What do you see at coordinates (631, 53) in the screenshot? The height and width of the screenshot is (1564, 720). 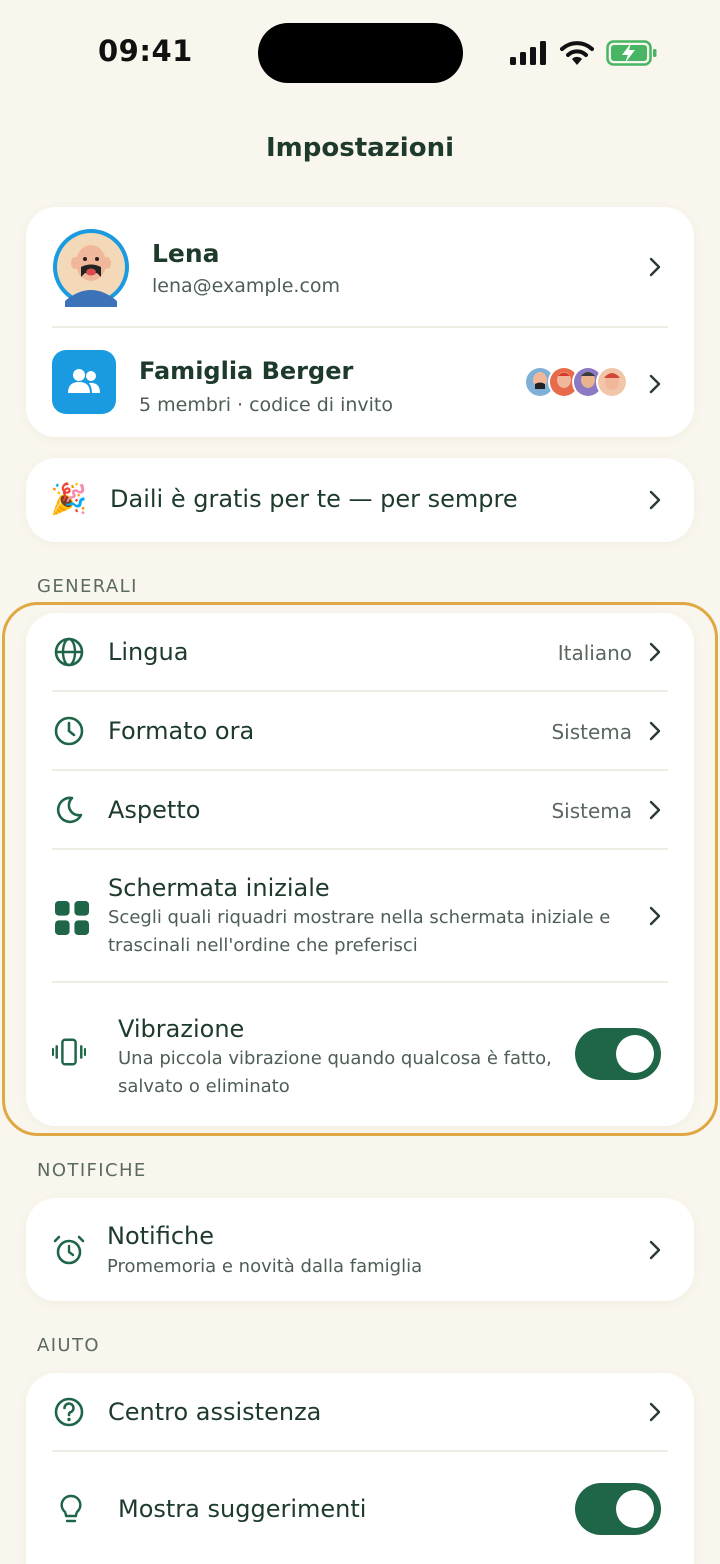 I see `battery-charging-icon` at bounding box center [631, 53].